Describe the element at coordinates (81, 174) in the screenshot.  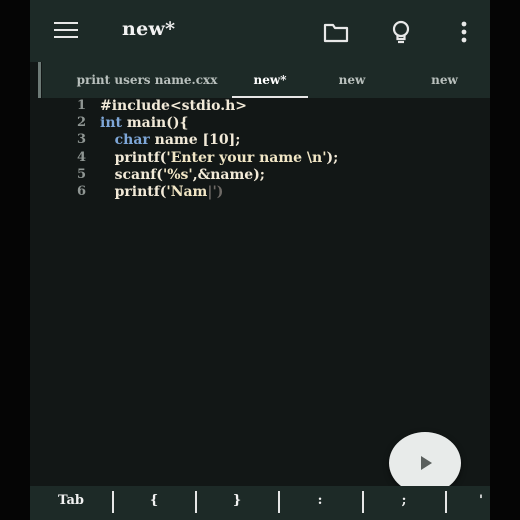
I see `line-number: 5` at that location.